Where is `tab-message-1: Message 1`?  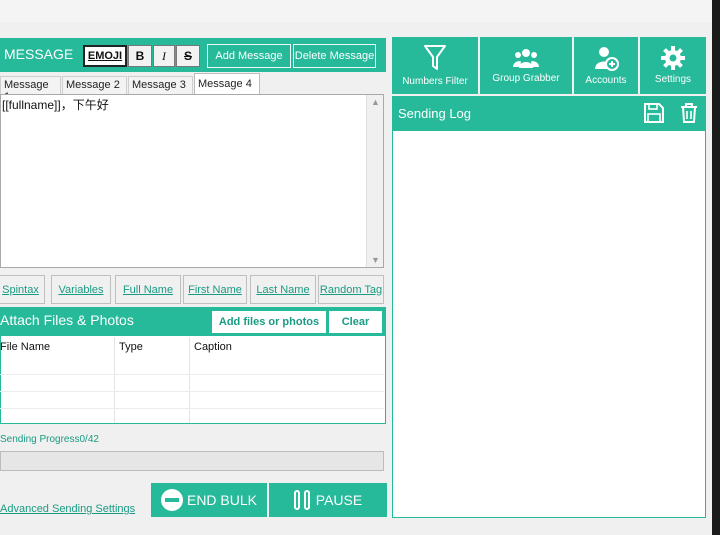 tab-message-1: Message 1 is located at coordinates (30, 89).